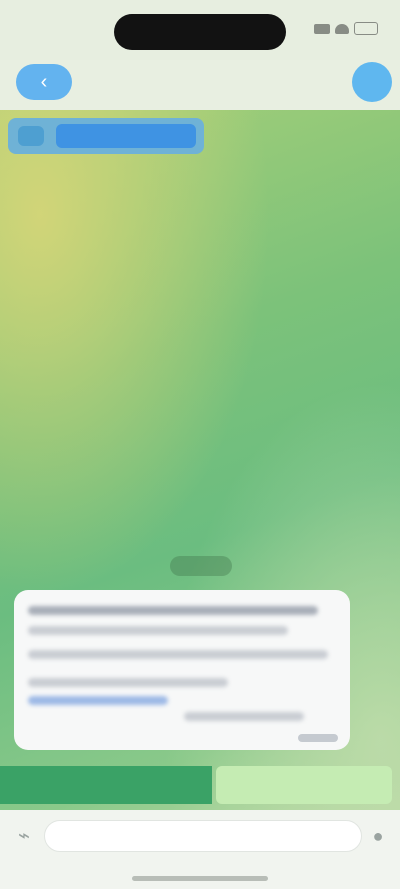  I want to click on status-icons, so click(346, 28).